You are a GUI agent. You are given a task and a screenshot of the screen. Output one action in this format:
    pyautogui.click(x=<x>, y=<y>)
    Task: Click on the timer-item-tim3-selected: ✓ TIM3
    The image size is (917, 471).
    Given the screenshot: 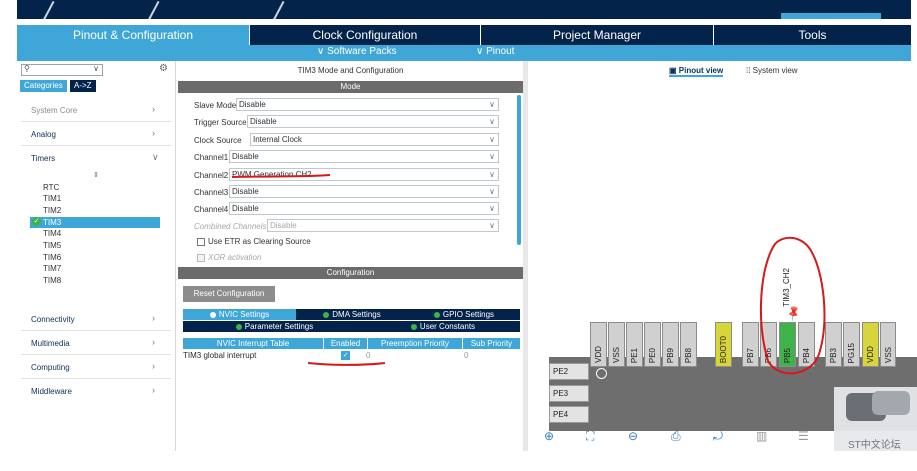 What is the action you would take?
    pyautogui.click(x=95, y=222)
    